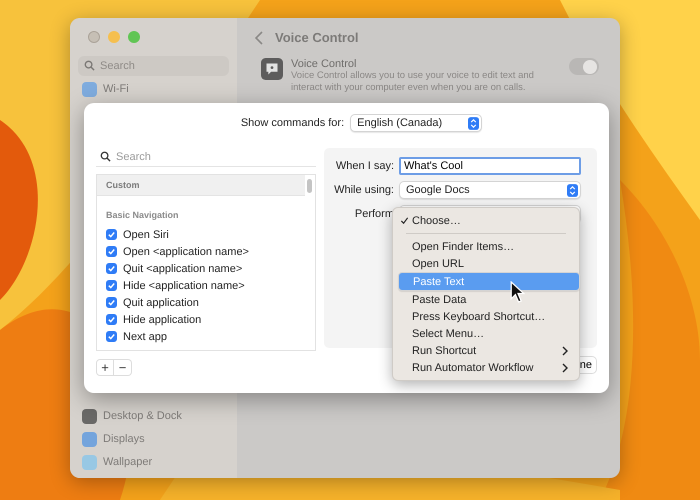  What do you see at coordinates (162, 320) in the screenshot?
I see `command-label: Hide application` at bounding box center [162, 320].